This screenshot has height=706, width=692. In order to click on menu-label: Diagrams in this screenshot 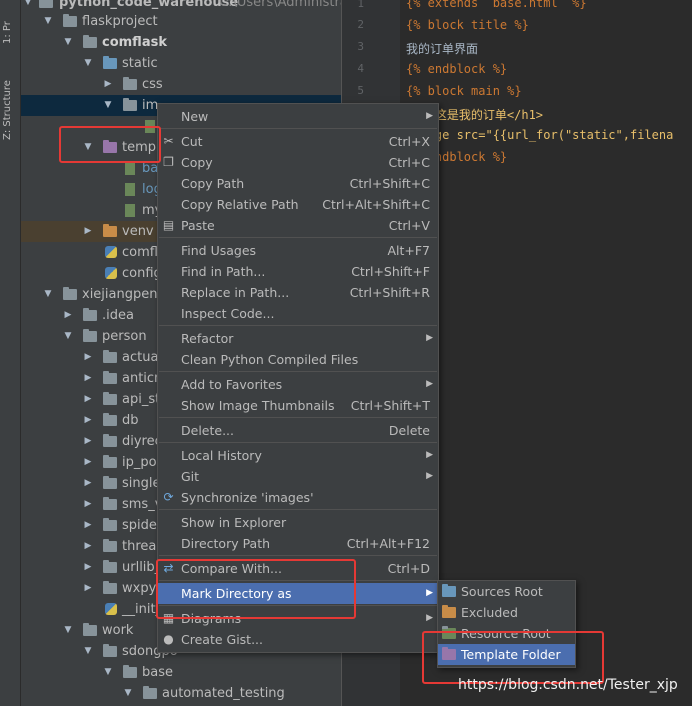, I will do `click(211, 618)`.